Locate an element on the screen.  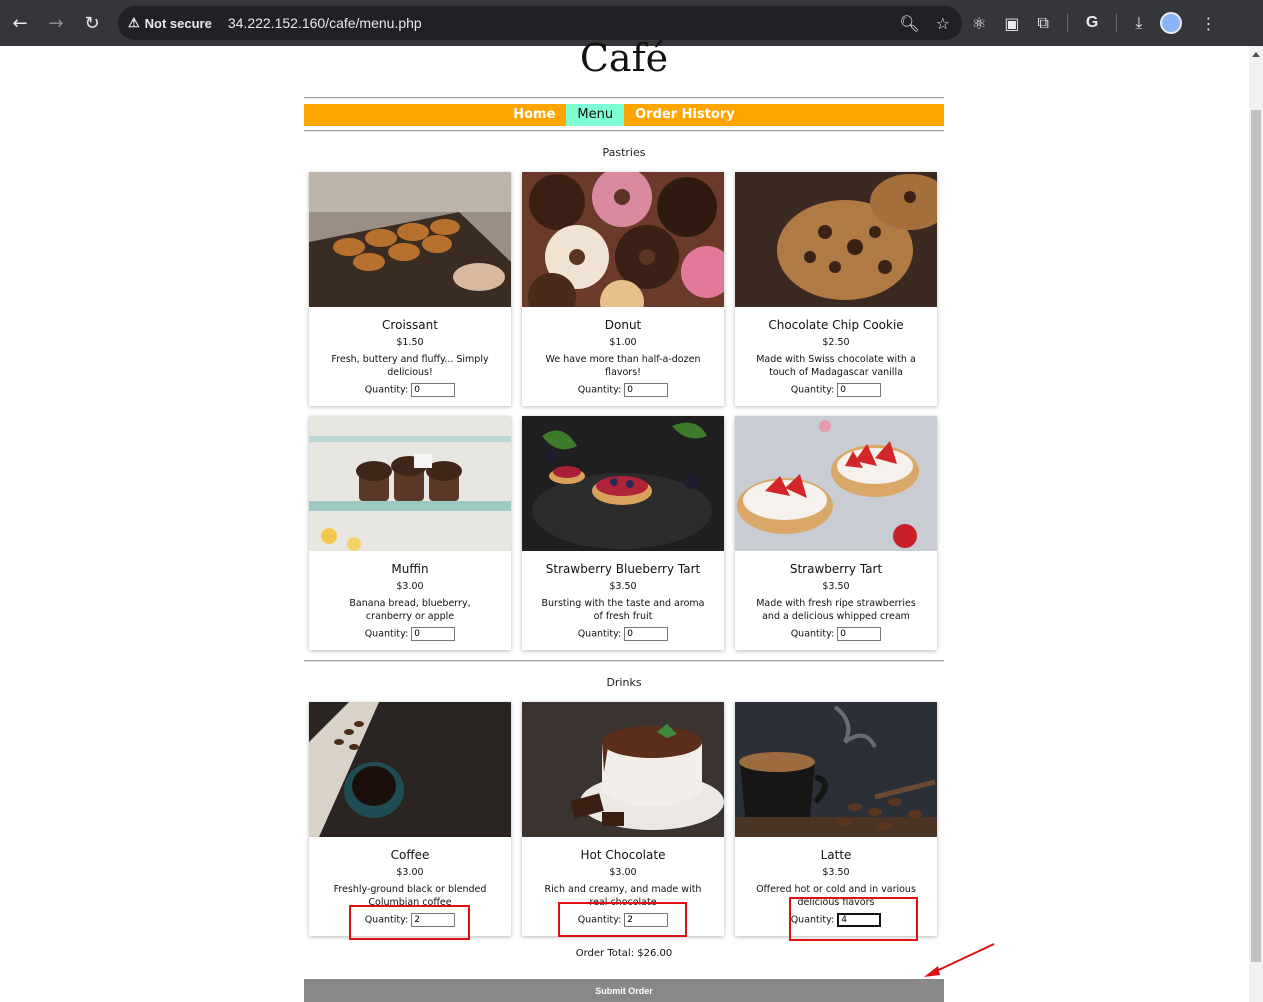
url-text: 34.222.152.160/cafe/menu.php is located at coordinates (325, 23).